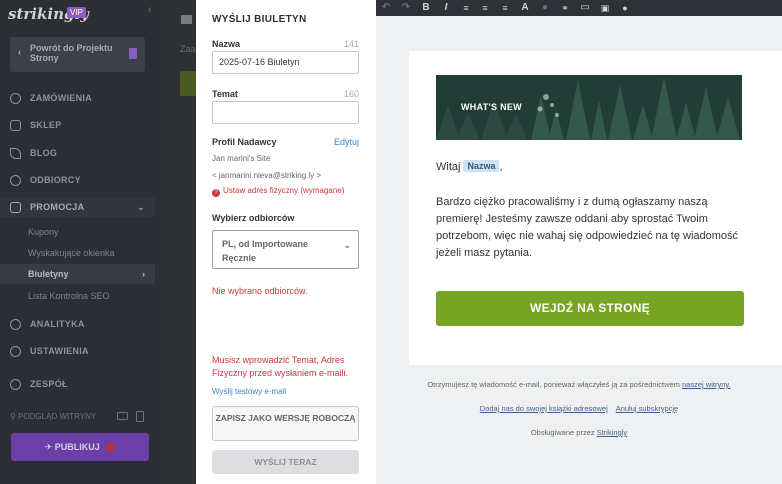 Image resolution: width=782 pixels, height=484 pixels. What do you see at coordinates (77, 153) in the screenshot?
I see `sidebar-item-blog: BLOG` at bounding box center [77, 153].